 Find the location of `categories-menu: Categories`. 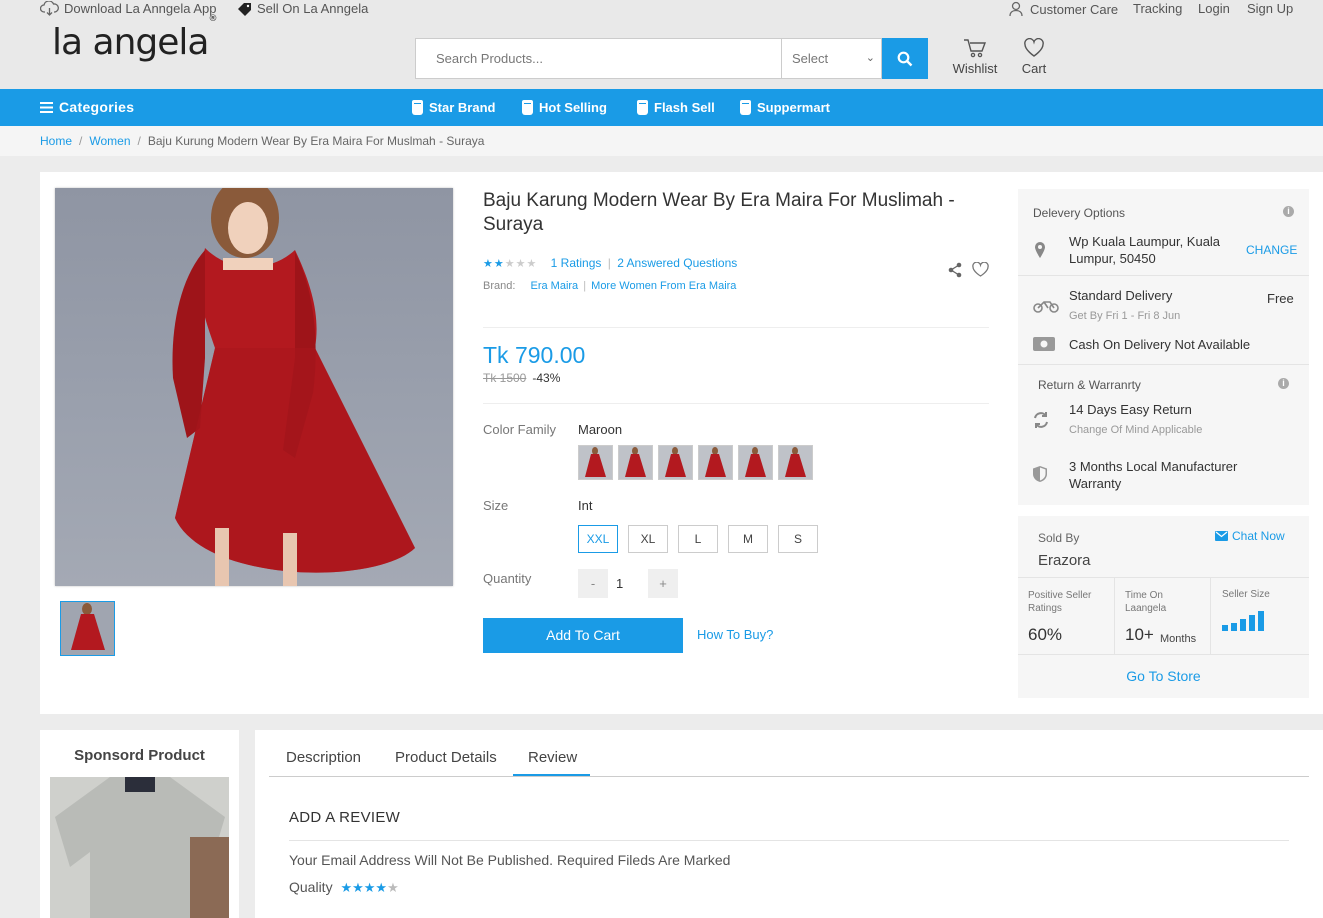

categories-menu: Categories is located at coordinates (87, 107).